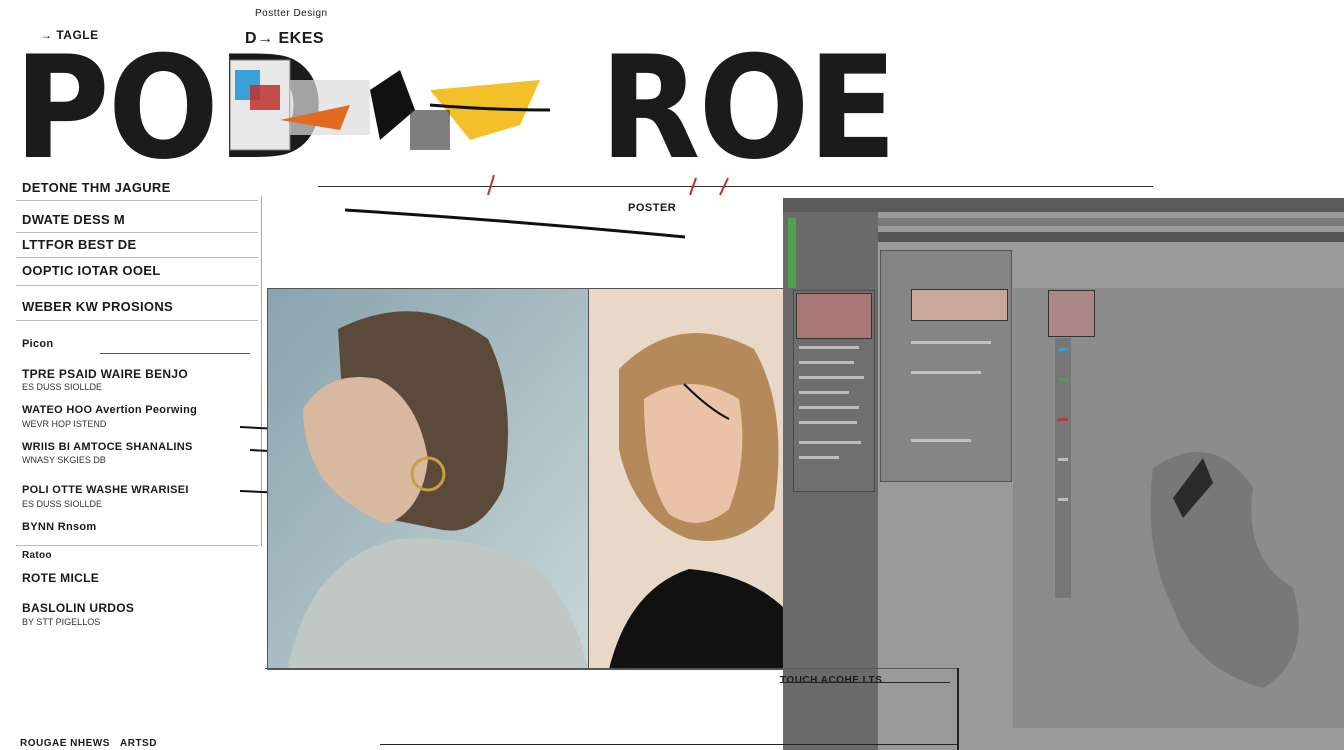  What do you see at coordinates (669, 744) in the screenshot?
I see `footer-rule` at bounding box center [669, 744].